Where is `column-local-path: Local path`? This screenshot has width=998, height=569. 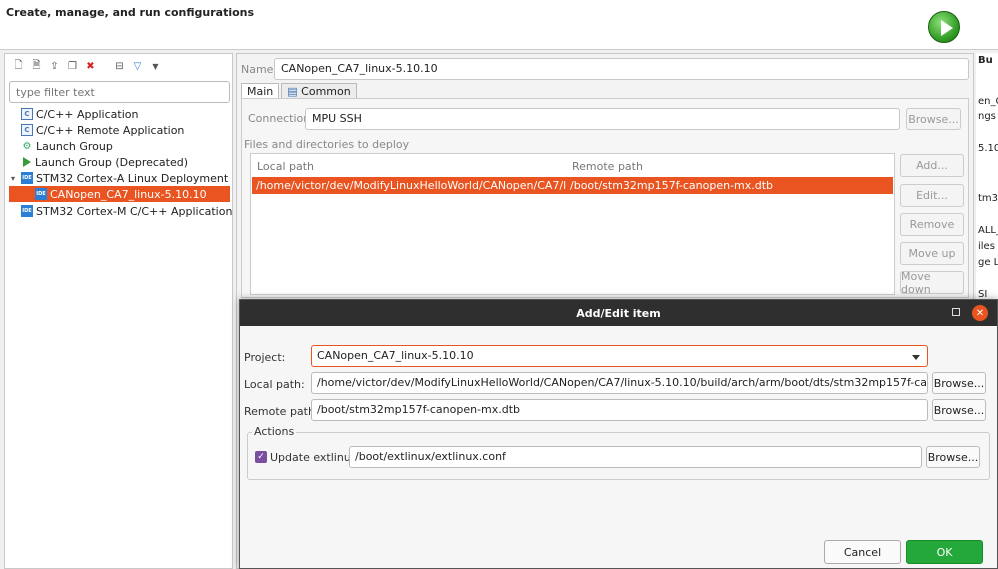 column-local-path: Local path is located at coordinates (286, 166).